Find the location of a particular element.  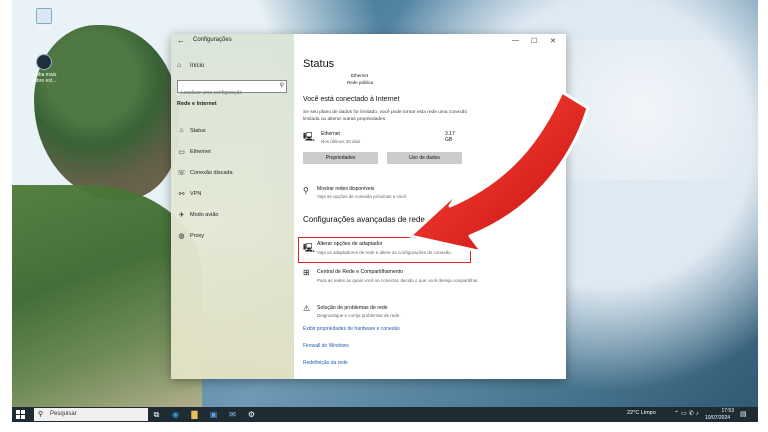

globe-icon: ◍ is located at coordinates (181, 236).